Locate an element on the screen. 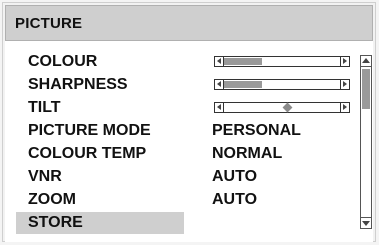  colour-slider-fill is located at coordinates (243, 61).